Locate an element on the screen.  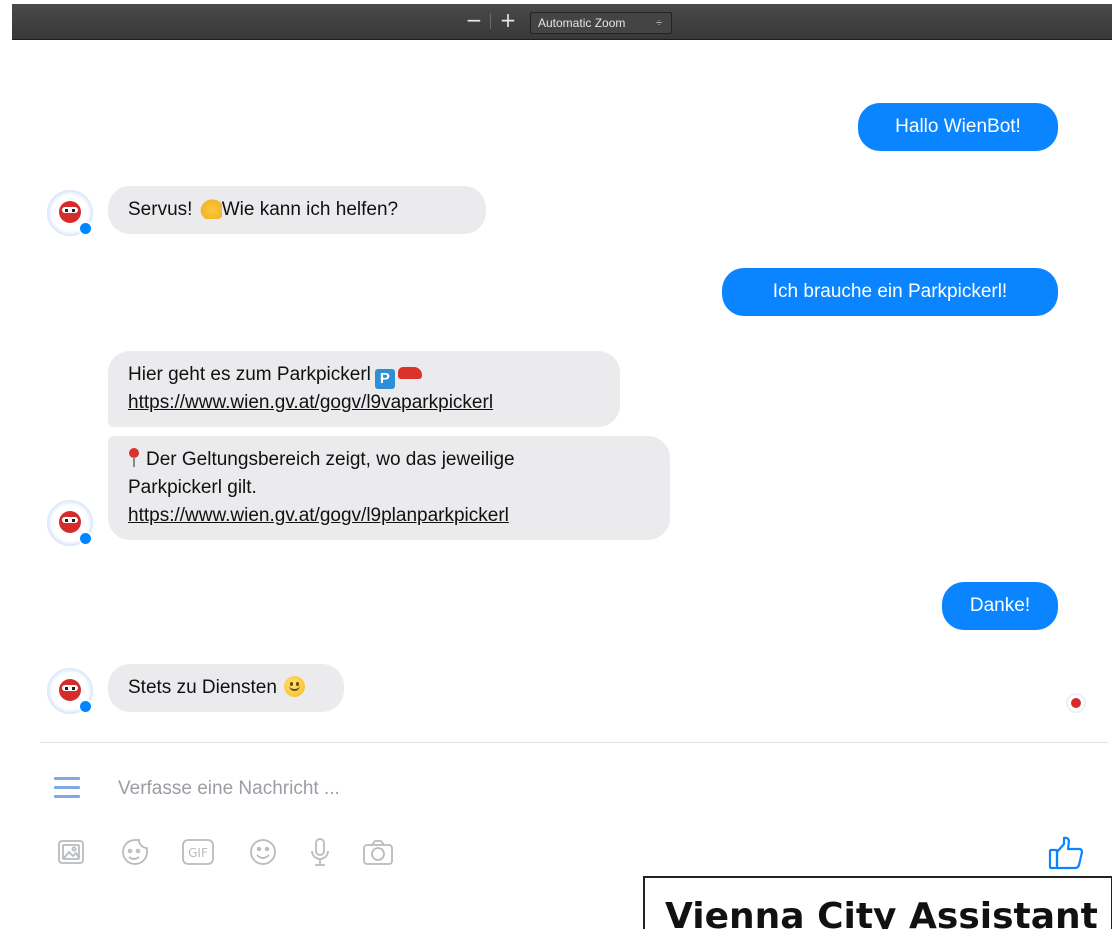
message-text: Ich brauche ein Parkpickerl! is located at coordinates (890, 291).